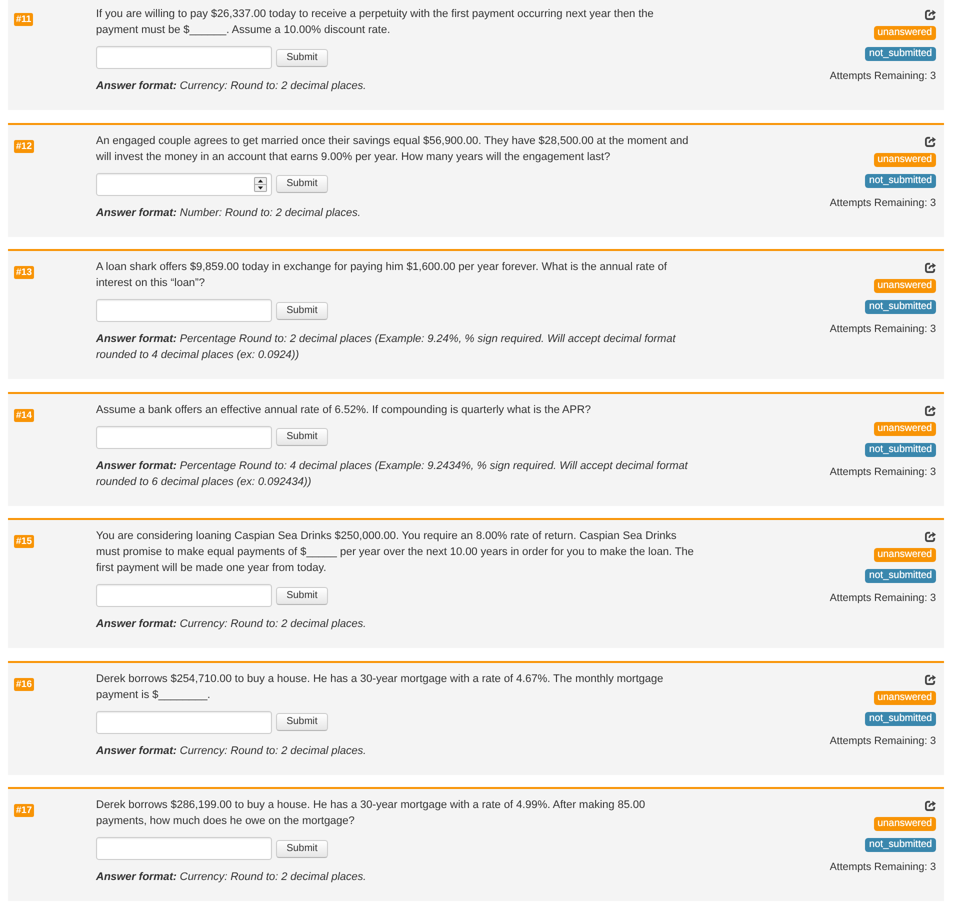  Describe the element at coordinates (382, 275) in the screenshot. I see `question-text: A loan shark offers $9,859.00 today in exchange for paying him $1,600.00 per year forever. What is the annual rate of interest on this “loan”?` at that location.